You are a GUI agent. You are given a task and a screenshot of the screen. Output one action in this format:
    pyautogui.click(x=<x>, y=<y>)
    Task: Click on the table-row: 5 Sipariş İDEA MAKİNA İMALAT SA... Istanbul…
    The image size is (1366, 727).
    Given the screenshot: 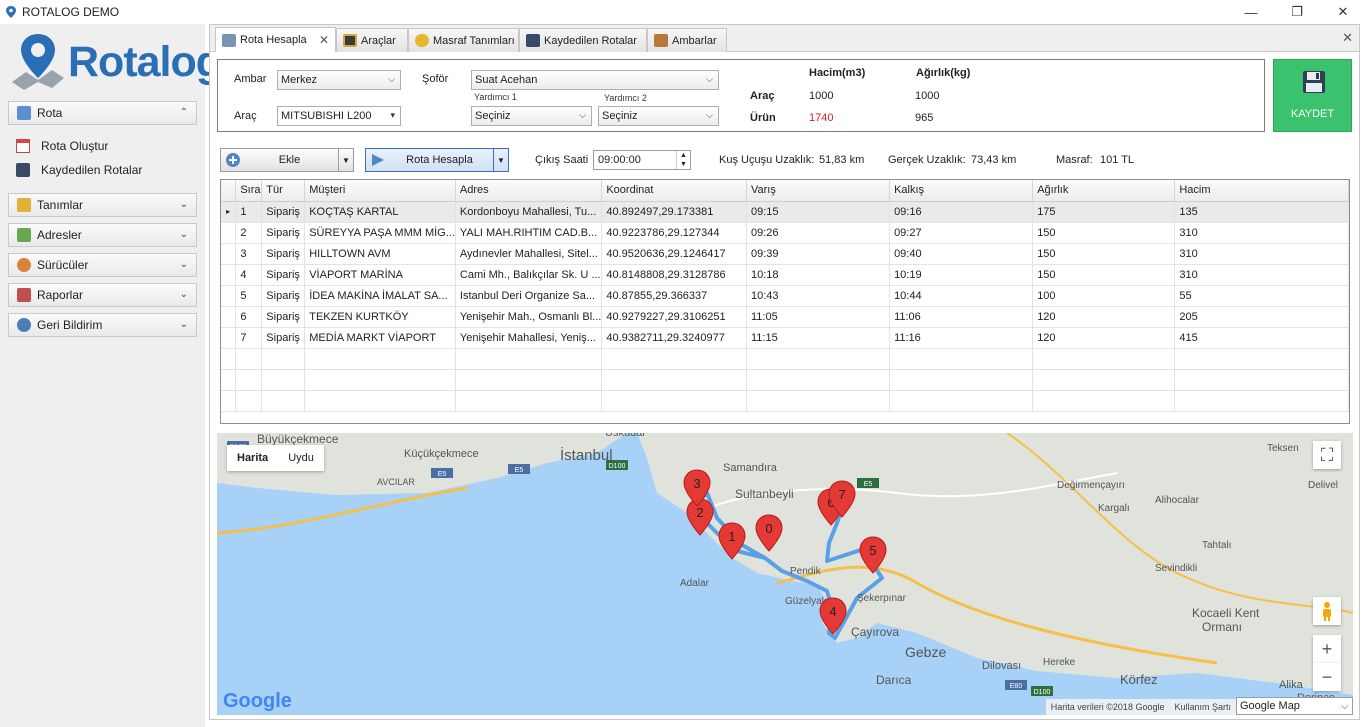 What is the action you would take?
    pyautogui.click(x=785, y=296)
    